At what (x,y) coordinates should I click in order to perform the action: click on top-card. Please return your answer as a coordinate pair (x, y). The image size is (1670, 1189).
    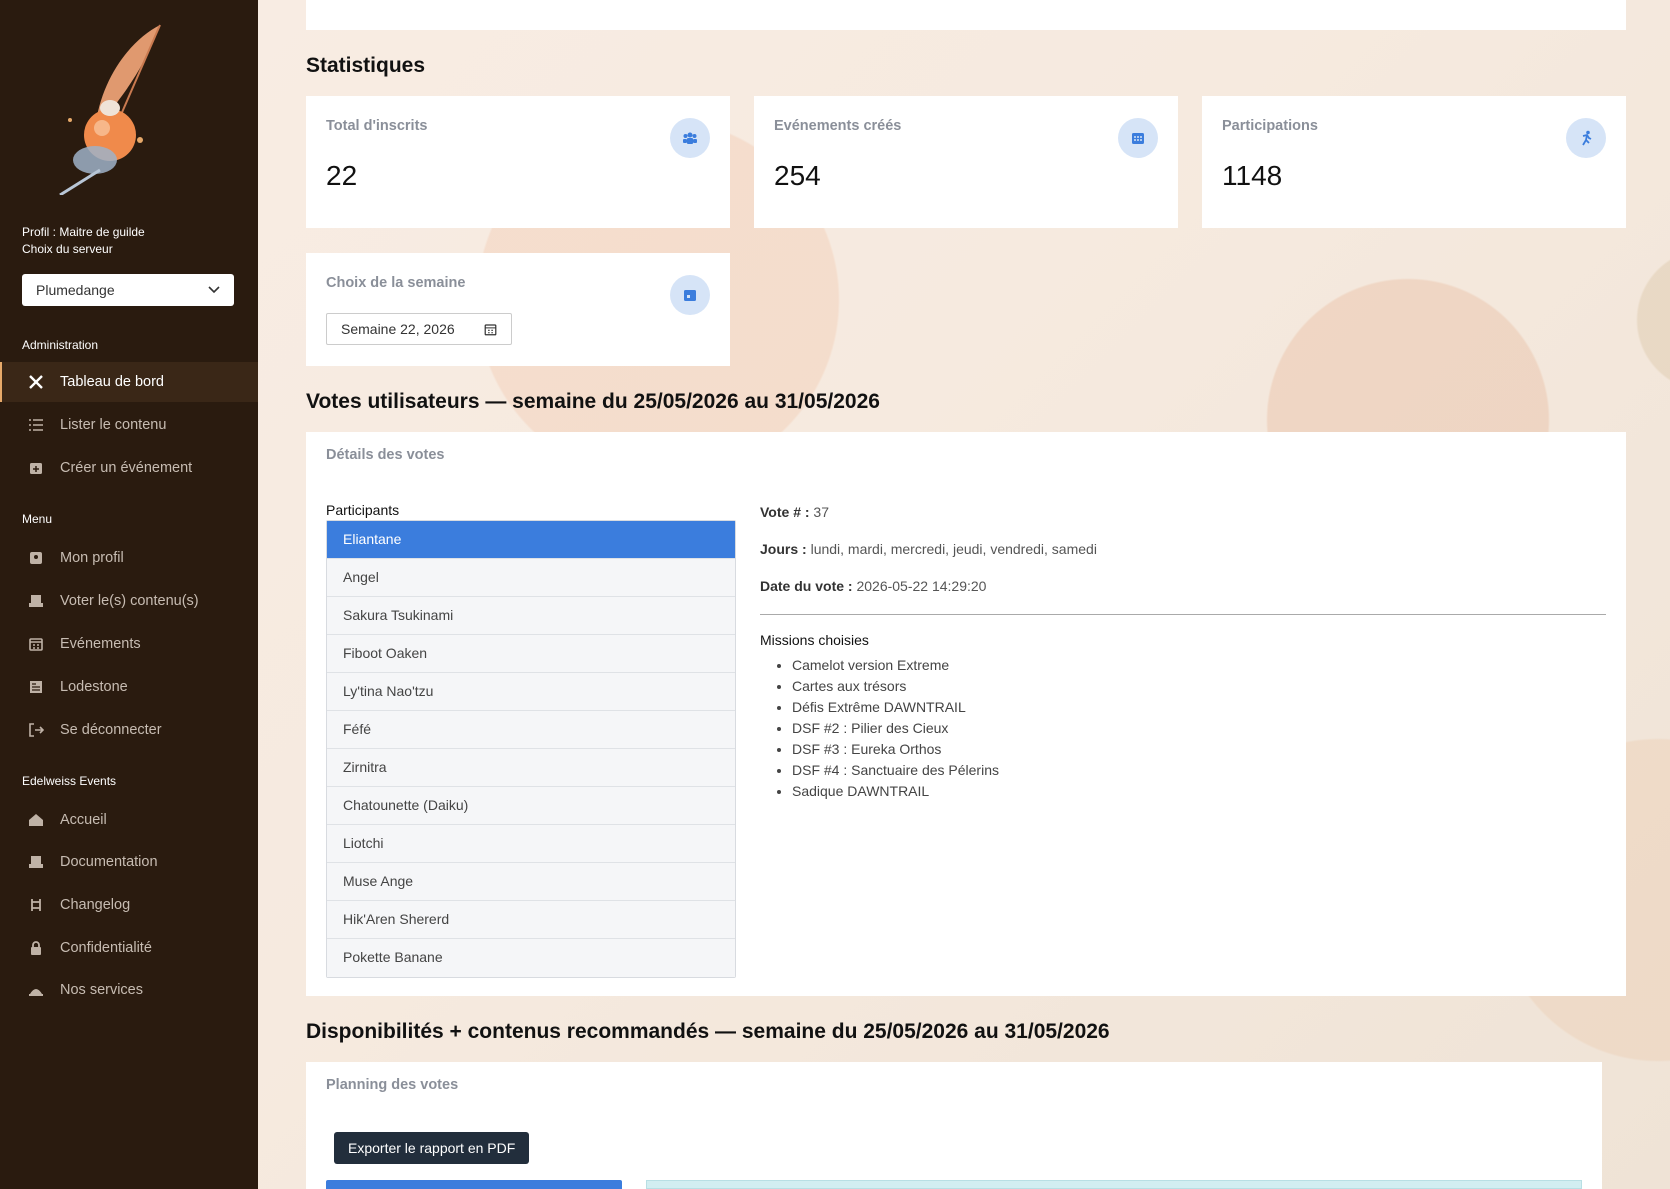
    Looking at the image, I should click on (966, 15).